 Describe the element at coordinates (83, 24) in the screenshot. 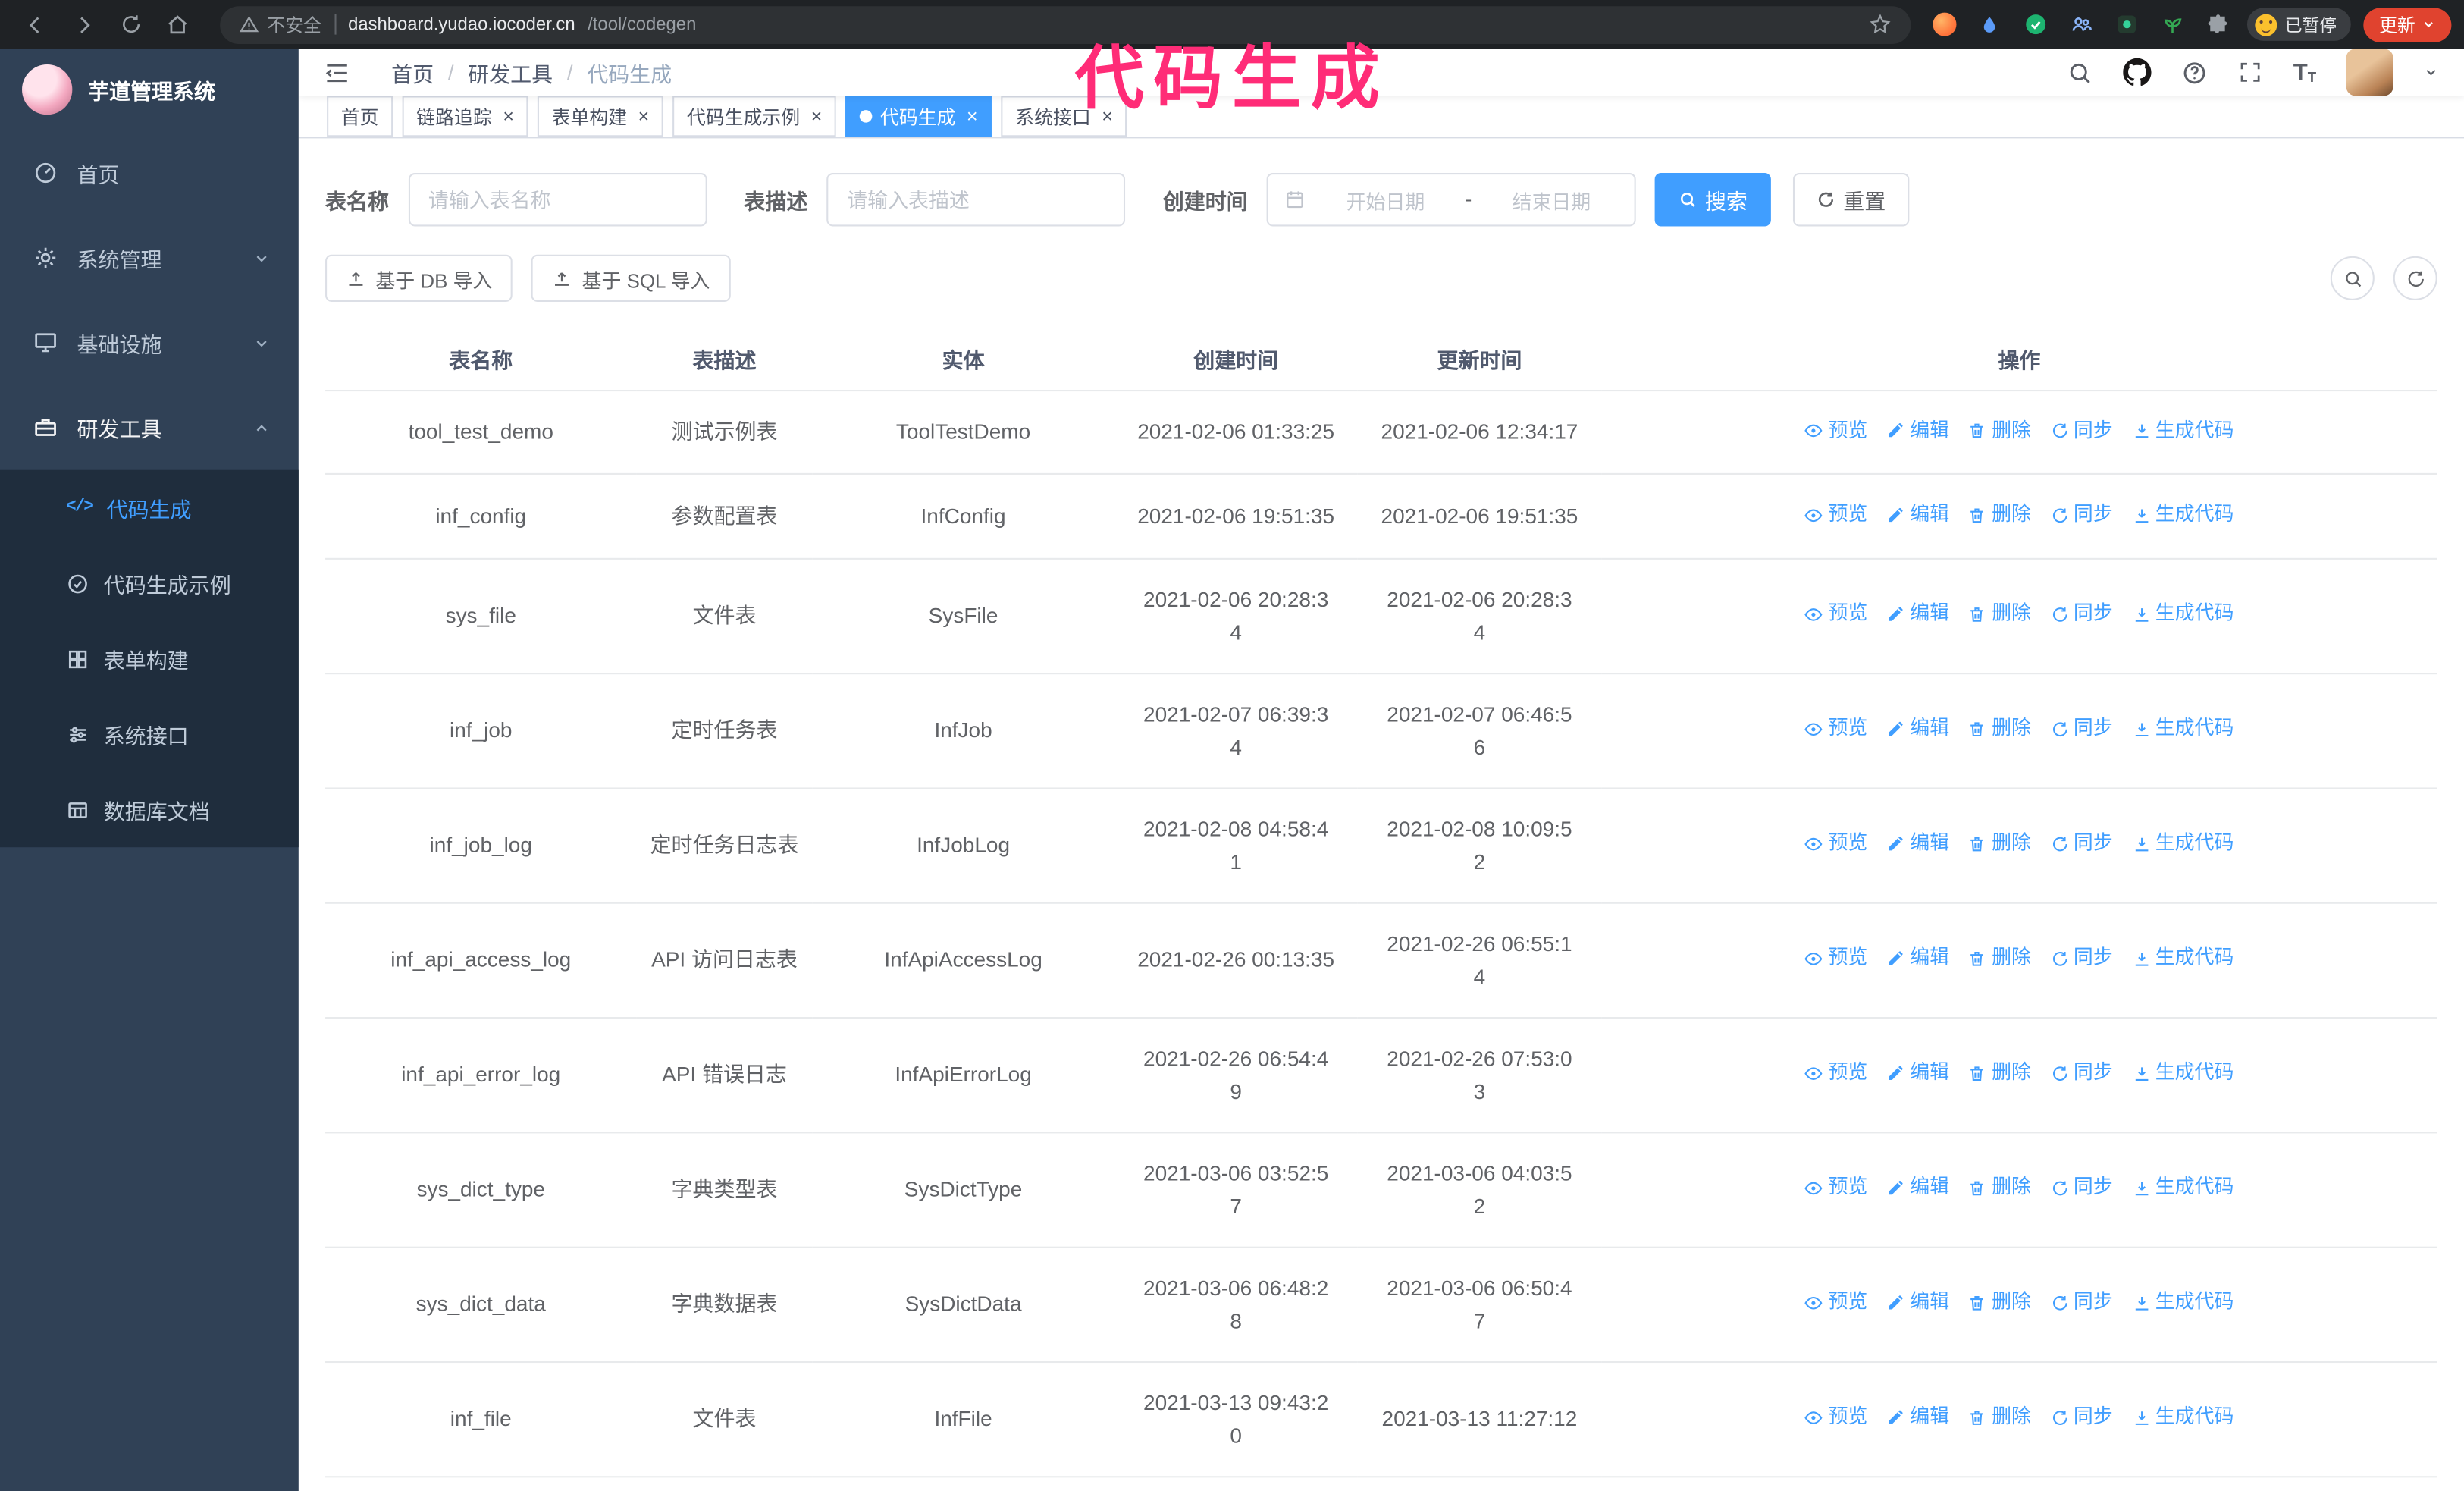

I see `browser-forward-icon` at that location.